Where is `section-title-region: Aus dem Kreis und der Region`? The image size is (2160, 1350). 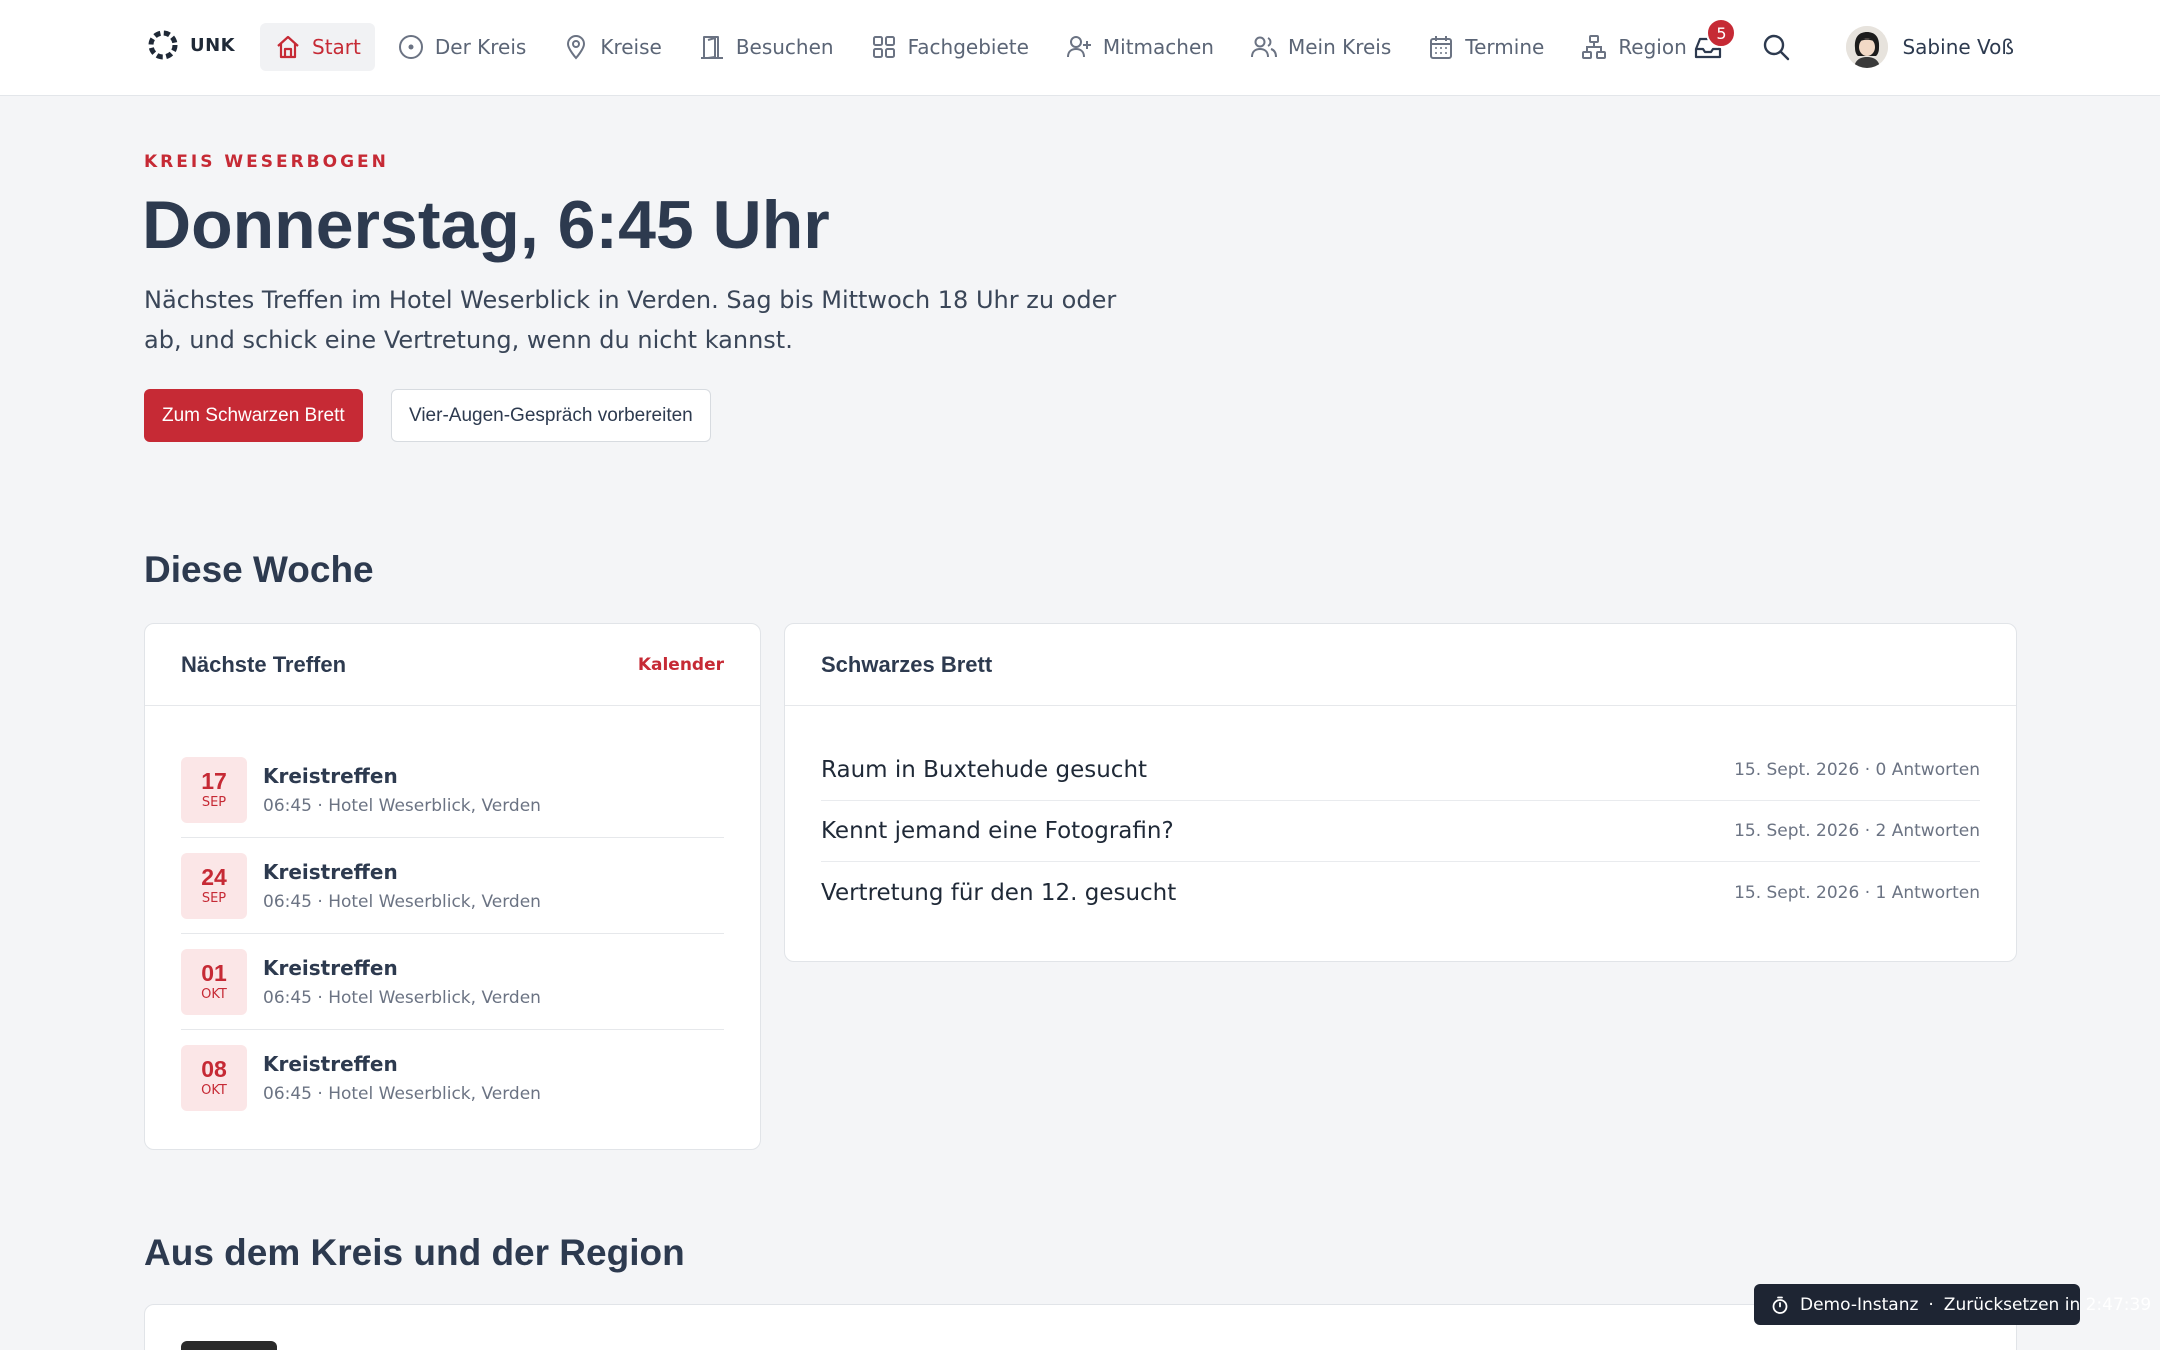
section-title-region: Aus dem Kreis und der Region is located at coordinates (414, 1252).